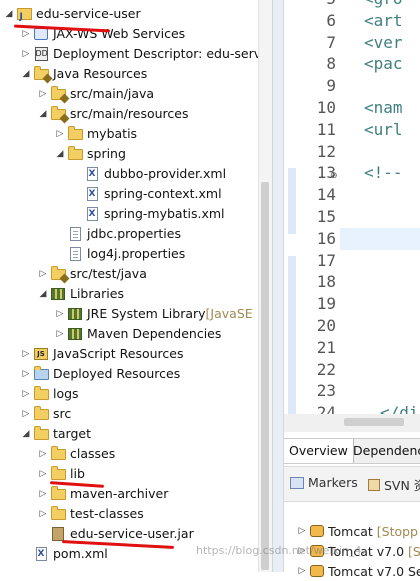  I want to click on line-number: 6, so click(331, 20).